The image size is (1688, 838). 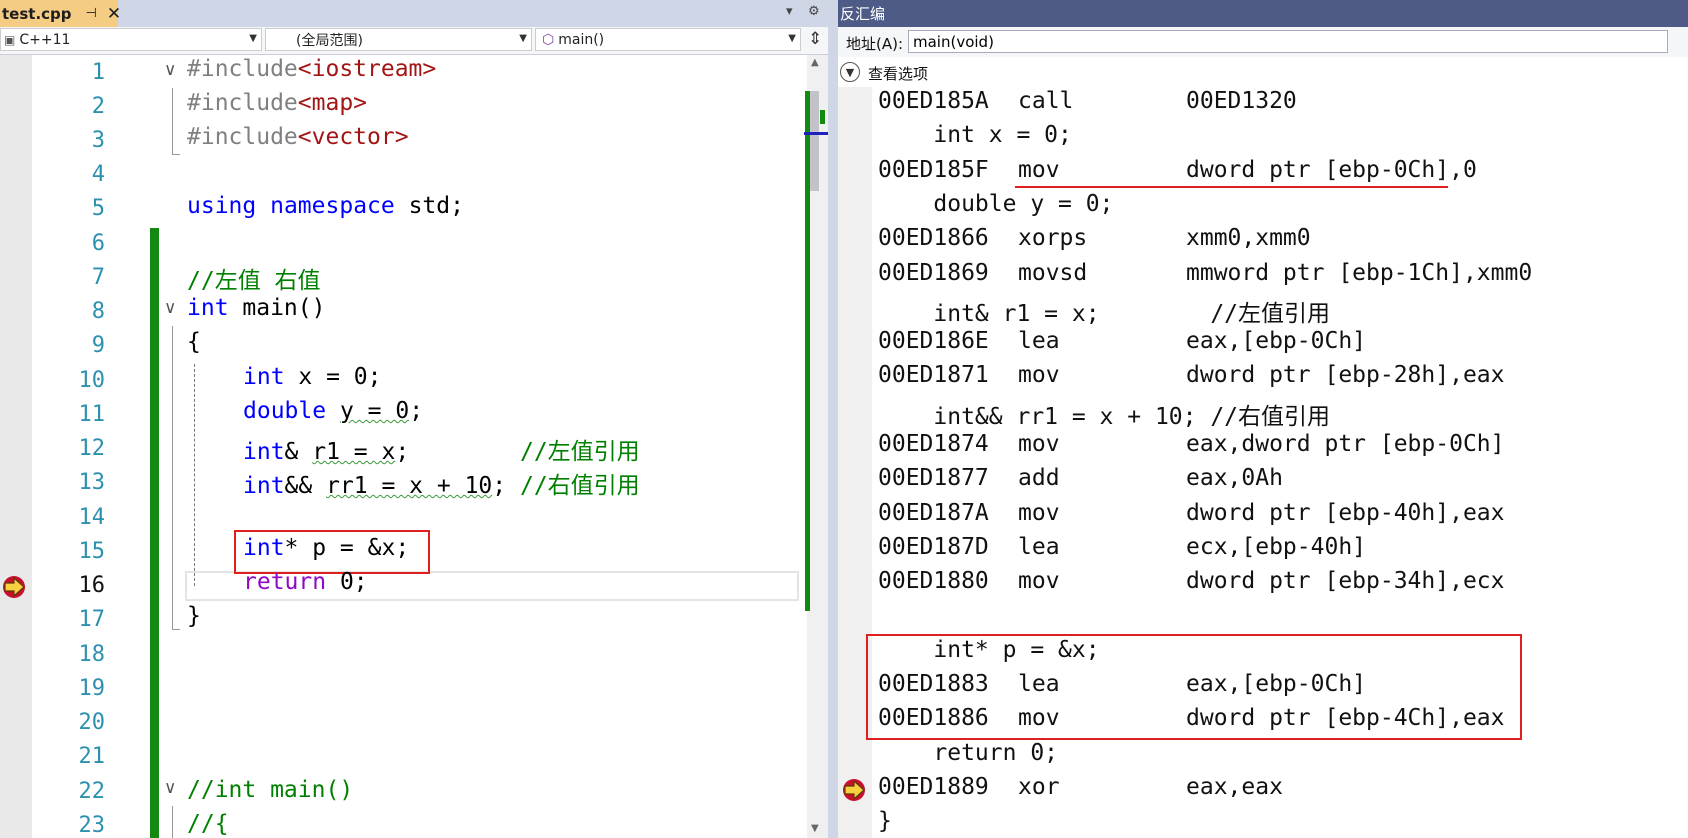 I want to click on scroll-down-icon: ▼, so click(x=815, y=828).